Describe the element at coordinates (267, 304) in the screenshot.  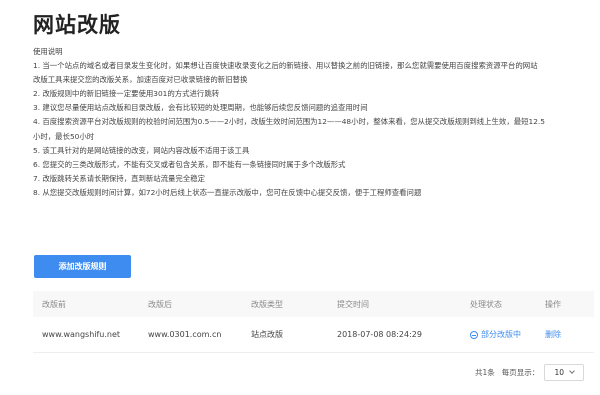
I see `column-header-type: 改版类型` at that location.